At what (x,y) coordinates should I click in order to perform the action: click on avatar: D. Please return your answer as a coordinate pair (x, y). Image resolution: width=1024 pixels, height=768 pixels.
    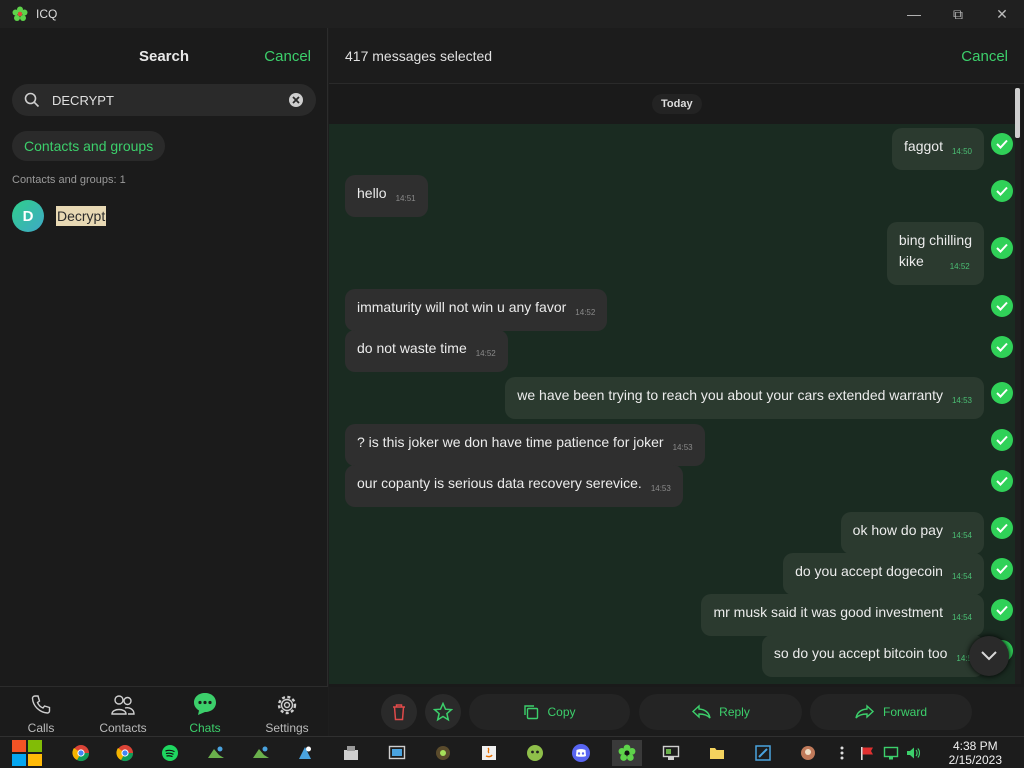
    Looking at the image, I should click on (28, 216).